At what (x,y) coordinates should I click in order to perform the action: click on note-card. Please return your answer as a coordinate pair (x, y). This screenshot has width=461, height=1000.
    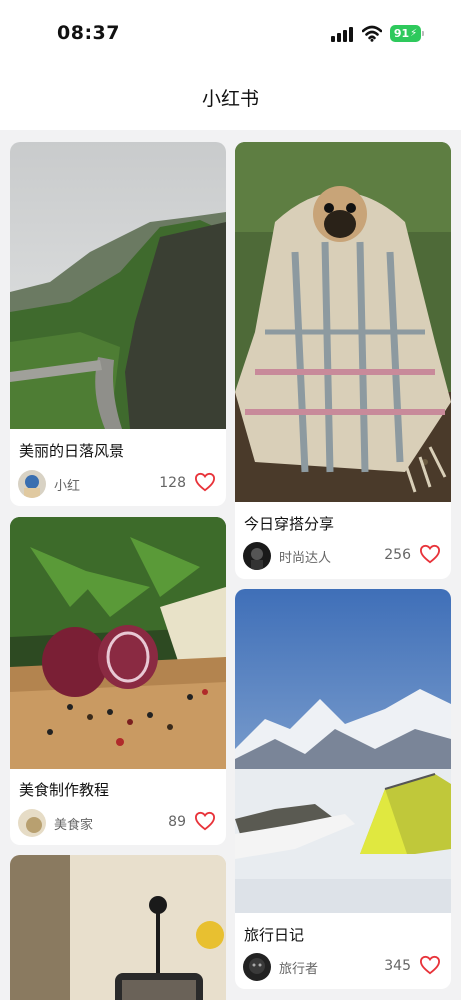
    Looking at the image, I should click on (118, 927).